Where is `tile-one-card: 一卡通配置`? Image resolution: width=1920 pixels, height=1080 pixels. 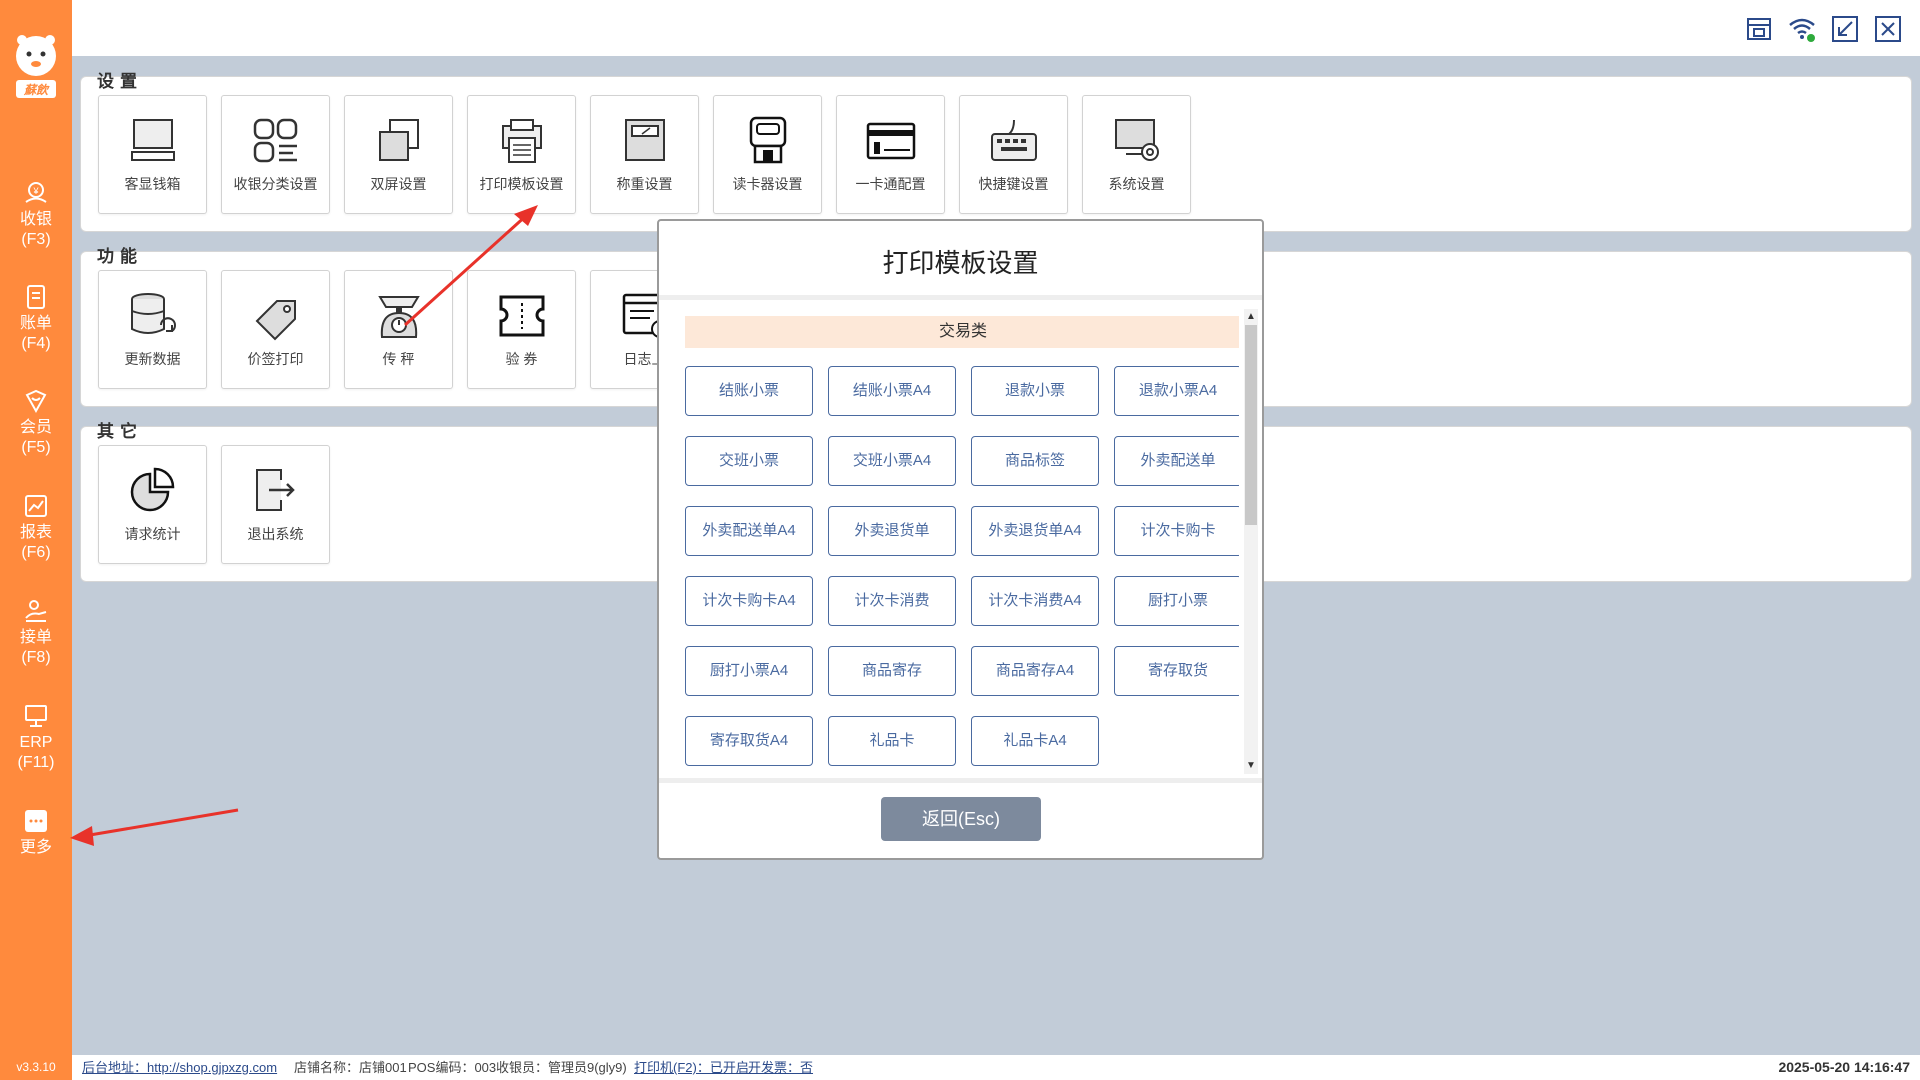
tile-one-card: 一卡通配置 is located at coordinates (890, 154).